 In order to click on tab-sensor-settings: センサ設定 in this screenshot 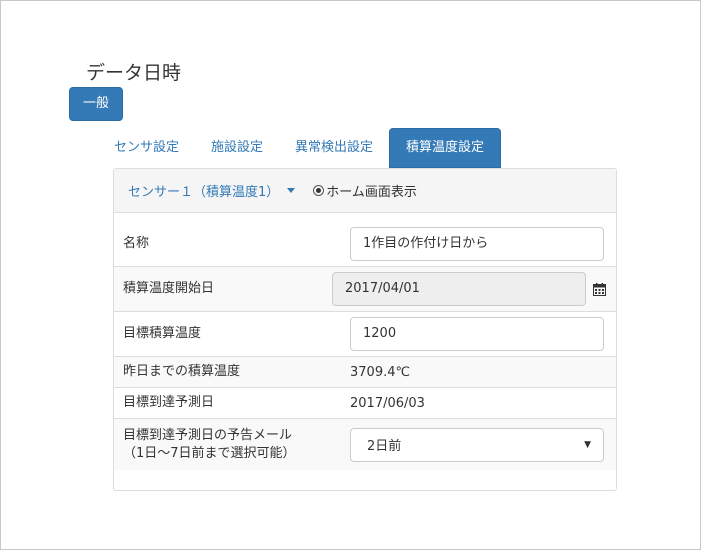, I will do `click(146, 148)`.